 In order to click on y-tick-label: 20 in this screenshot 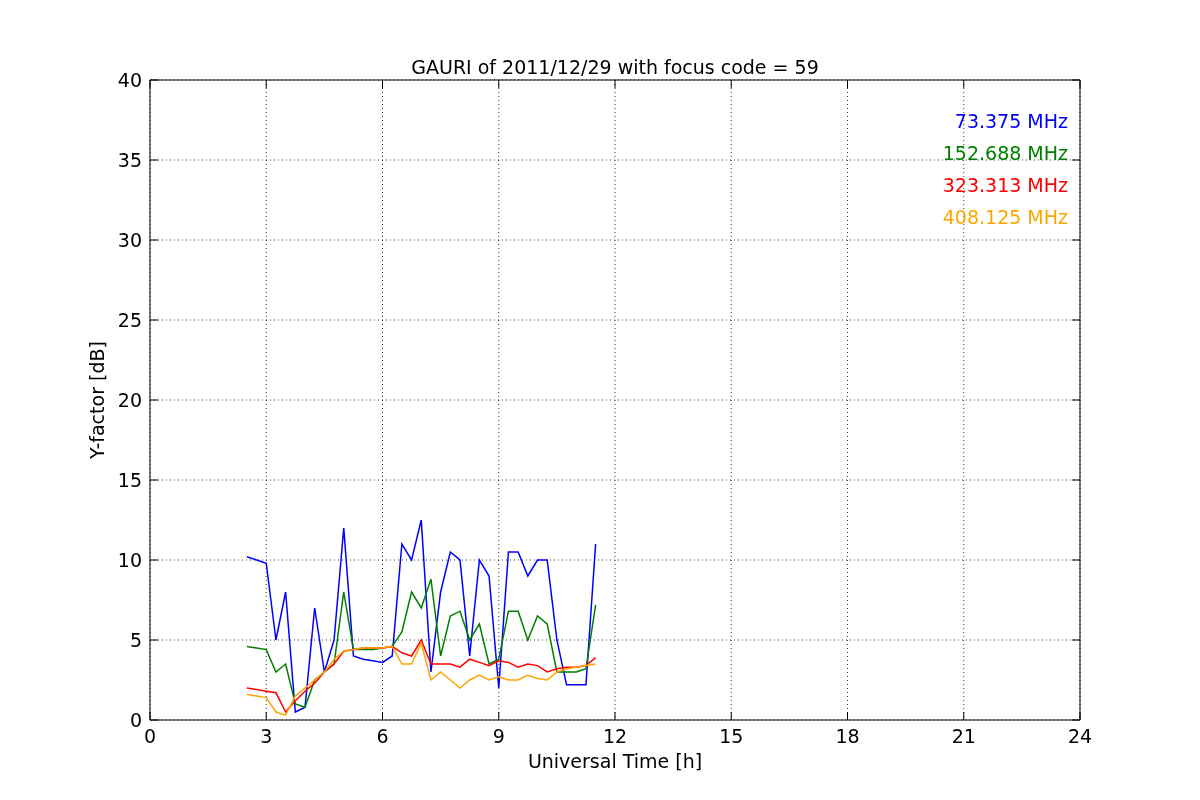, I will do `click(129, 400)`.